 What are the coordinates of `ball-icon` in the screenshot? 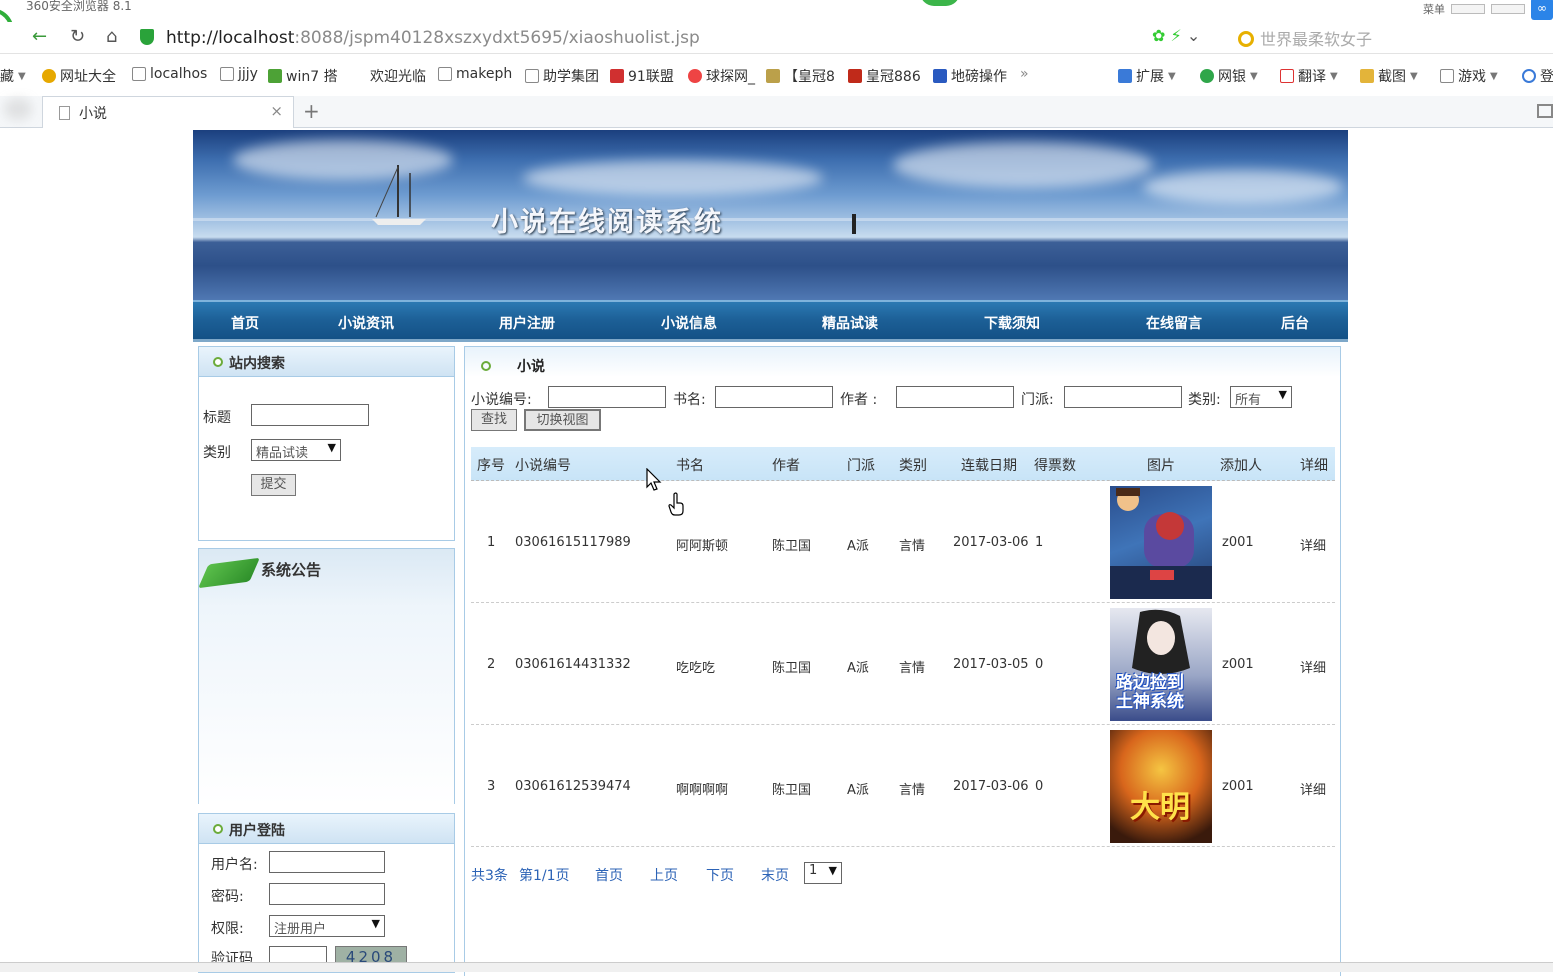 It's located at (695, 76).